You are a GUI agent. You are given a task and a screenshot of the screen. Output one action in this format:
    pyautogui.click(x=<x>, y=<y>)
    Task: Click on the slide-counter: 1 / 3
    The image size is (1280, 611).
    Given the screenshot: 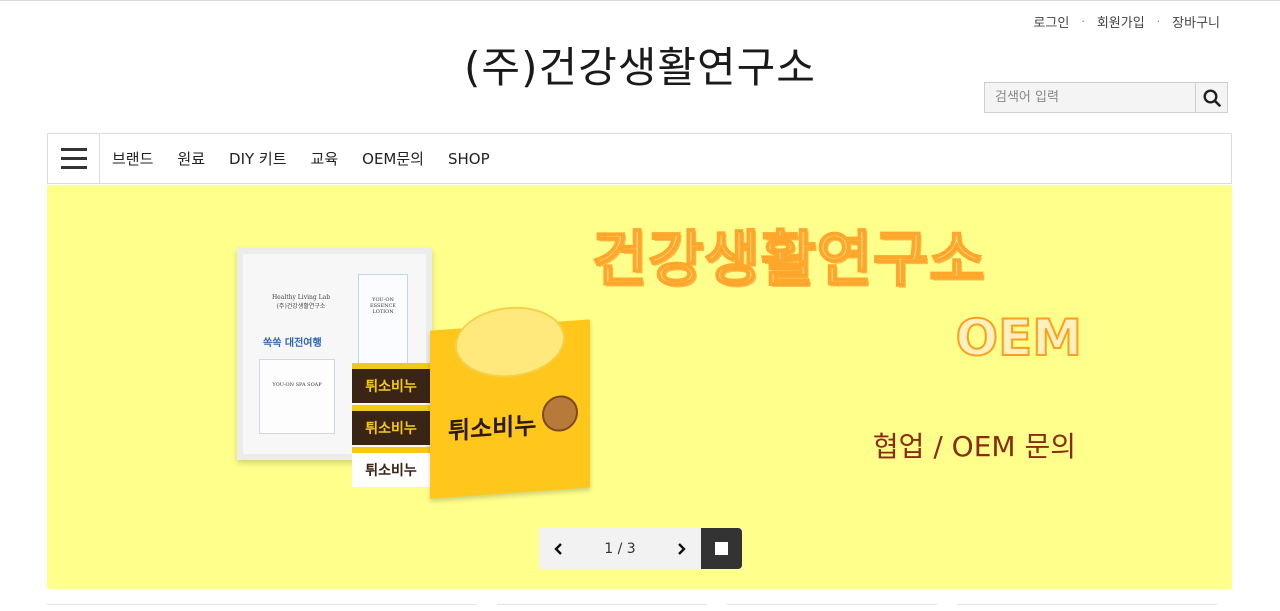 What is the action you would take?
    pyautogui.click(x=620, y=548)
    